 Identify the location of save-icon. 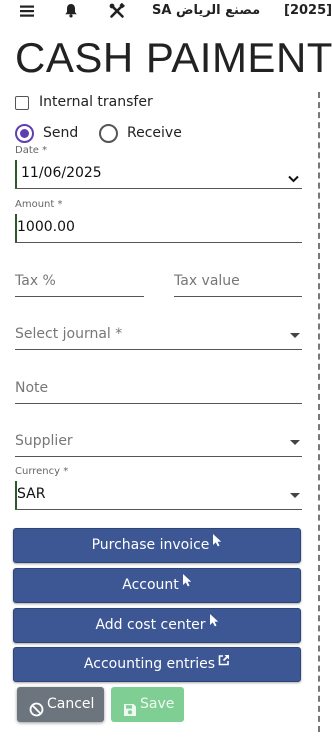
(130, 713).